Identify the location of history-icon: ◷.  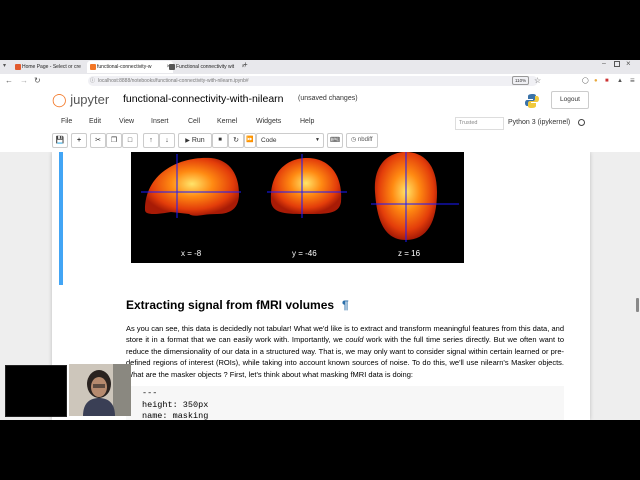
(354, 140).